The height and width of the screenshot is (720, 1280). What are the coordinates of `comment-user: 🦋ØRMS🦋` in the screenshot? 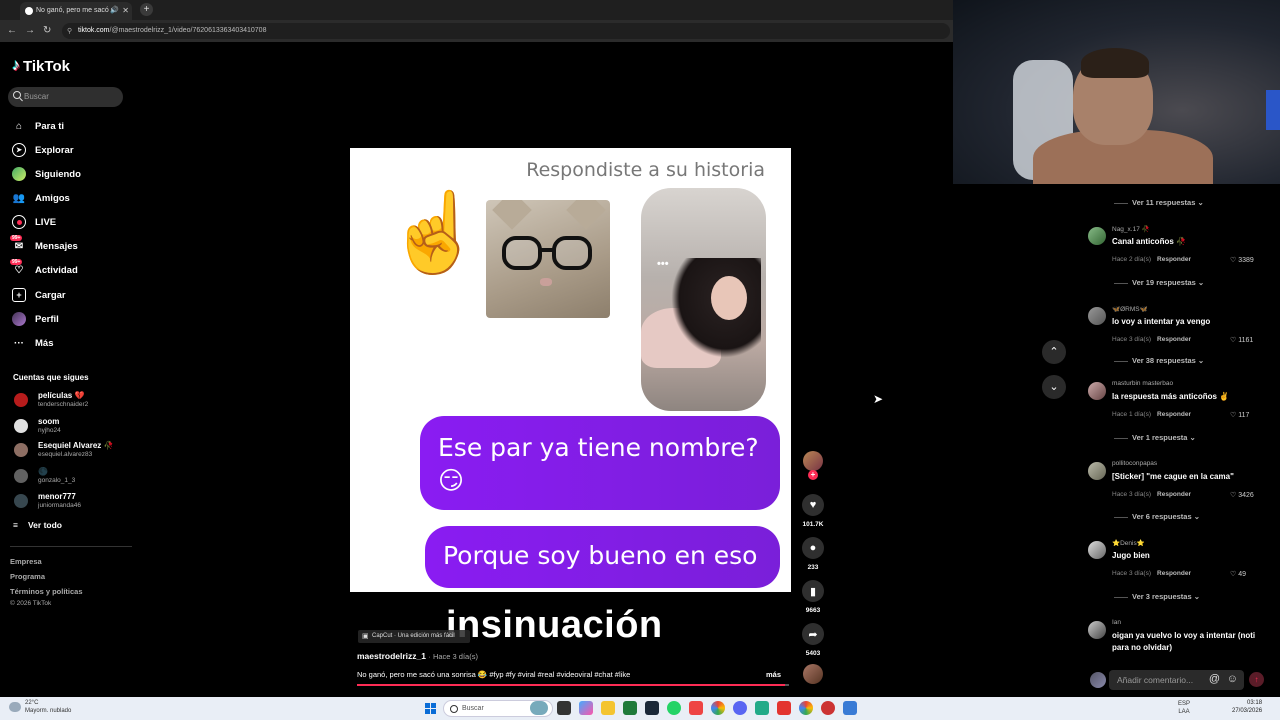 It's located at (1130, 309).